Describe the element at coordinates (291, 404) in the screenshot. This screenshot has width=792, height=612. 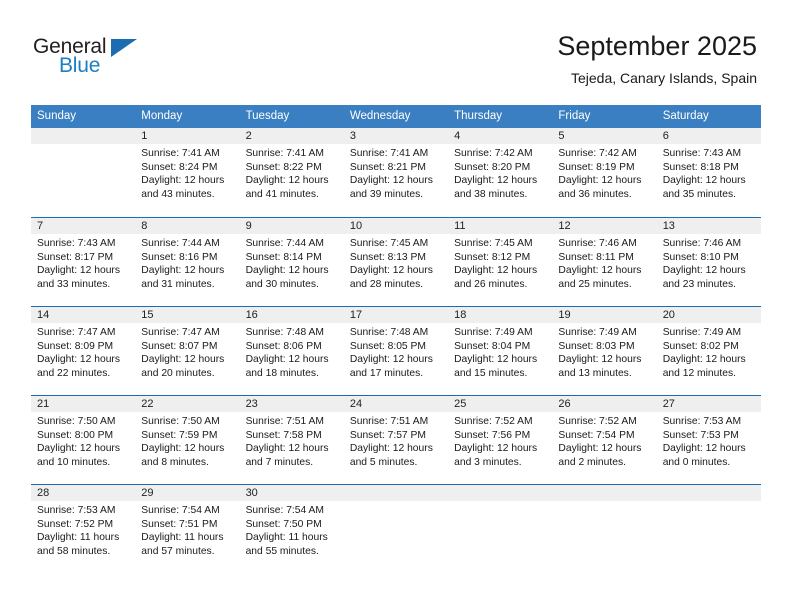
I see `day-number: 23` at that location.